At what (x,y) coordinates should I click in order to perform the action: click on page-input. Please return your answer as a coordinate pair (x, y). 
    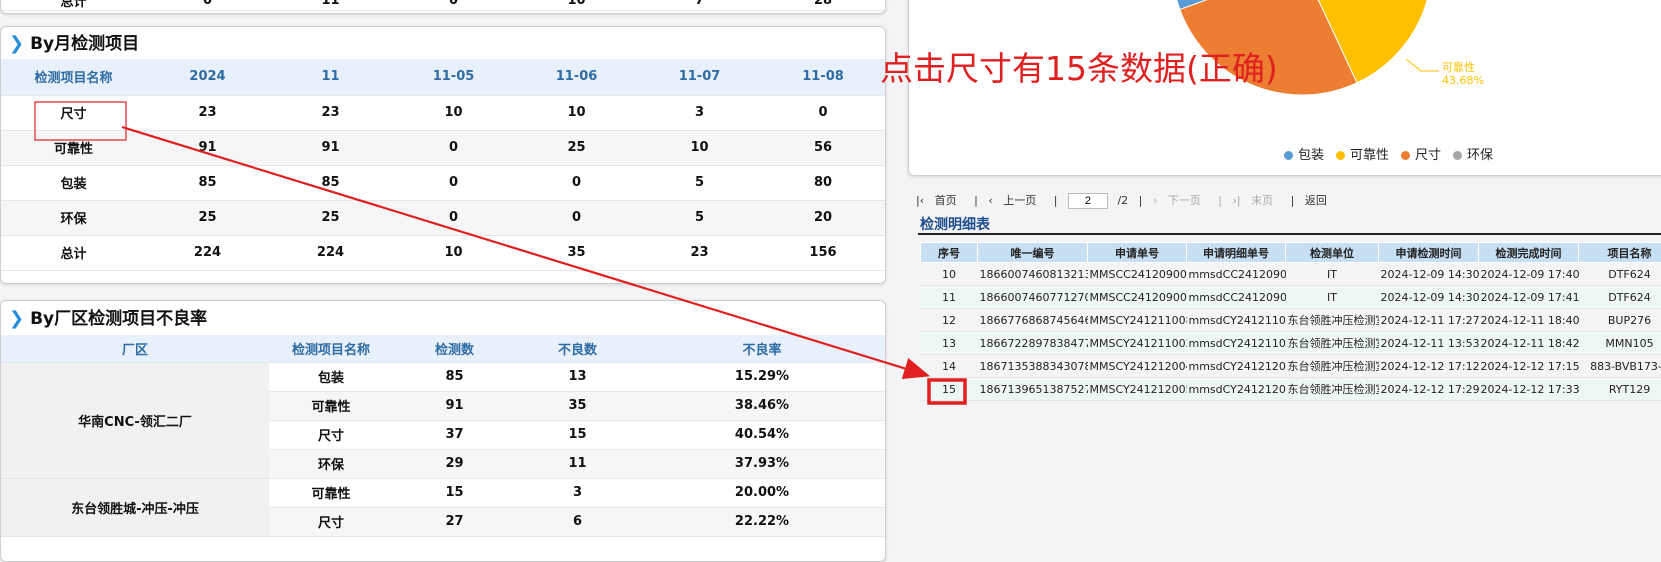
    Looking at the image, I should click on (1088, 201).